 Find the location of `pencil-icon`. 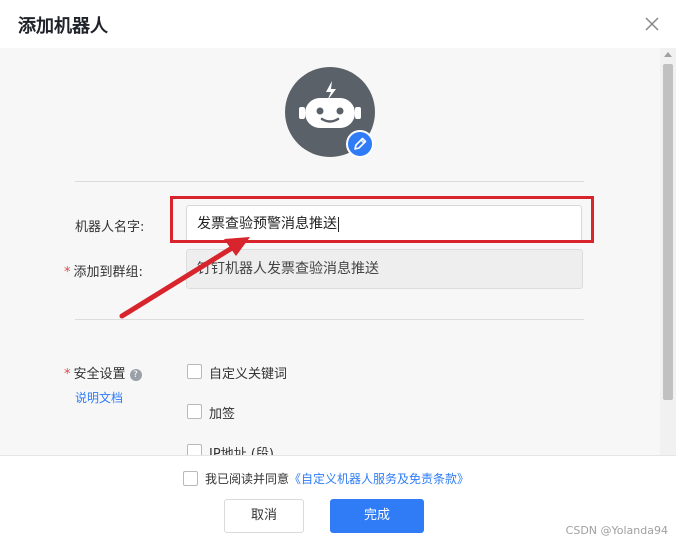

pencil-icon is located at coordinates (360, 143).